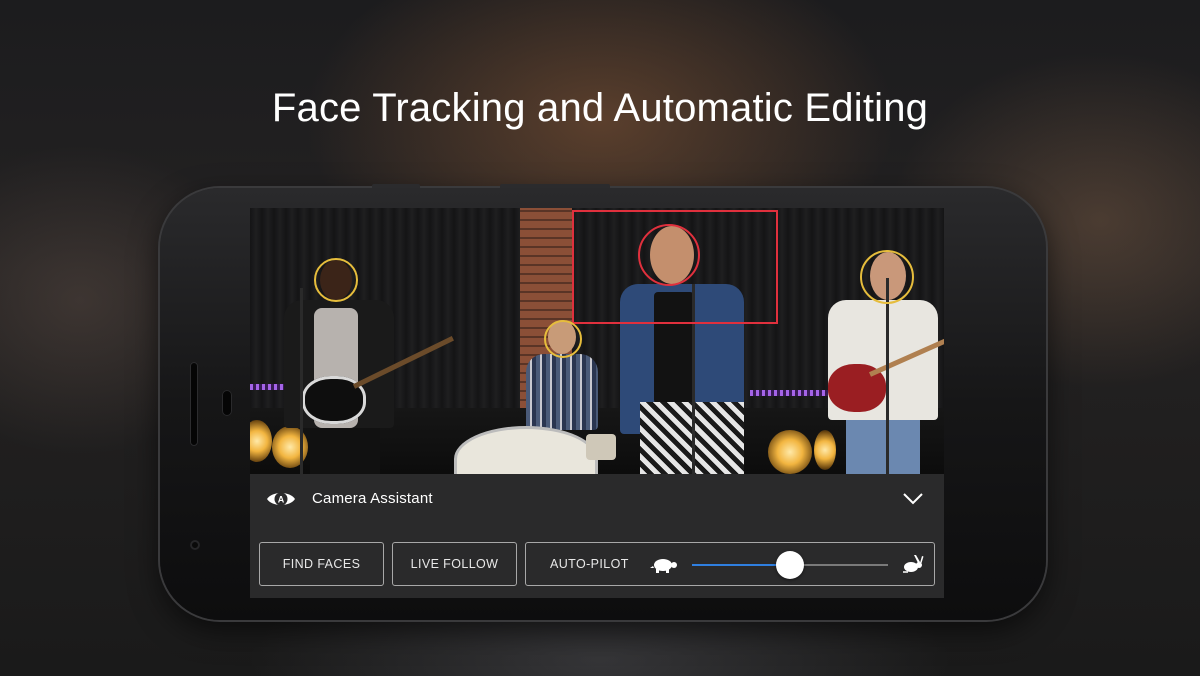  I want to click on svg-text: A, so click(281, 500).